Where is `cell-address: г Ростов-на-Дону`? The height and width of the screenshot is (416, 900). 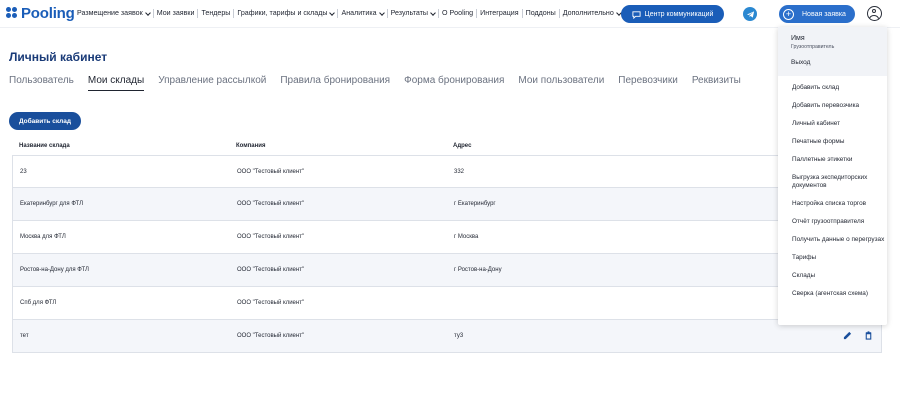
cell-address: г Ростов-на-Дону is located at coordinates (478, 270).